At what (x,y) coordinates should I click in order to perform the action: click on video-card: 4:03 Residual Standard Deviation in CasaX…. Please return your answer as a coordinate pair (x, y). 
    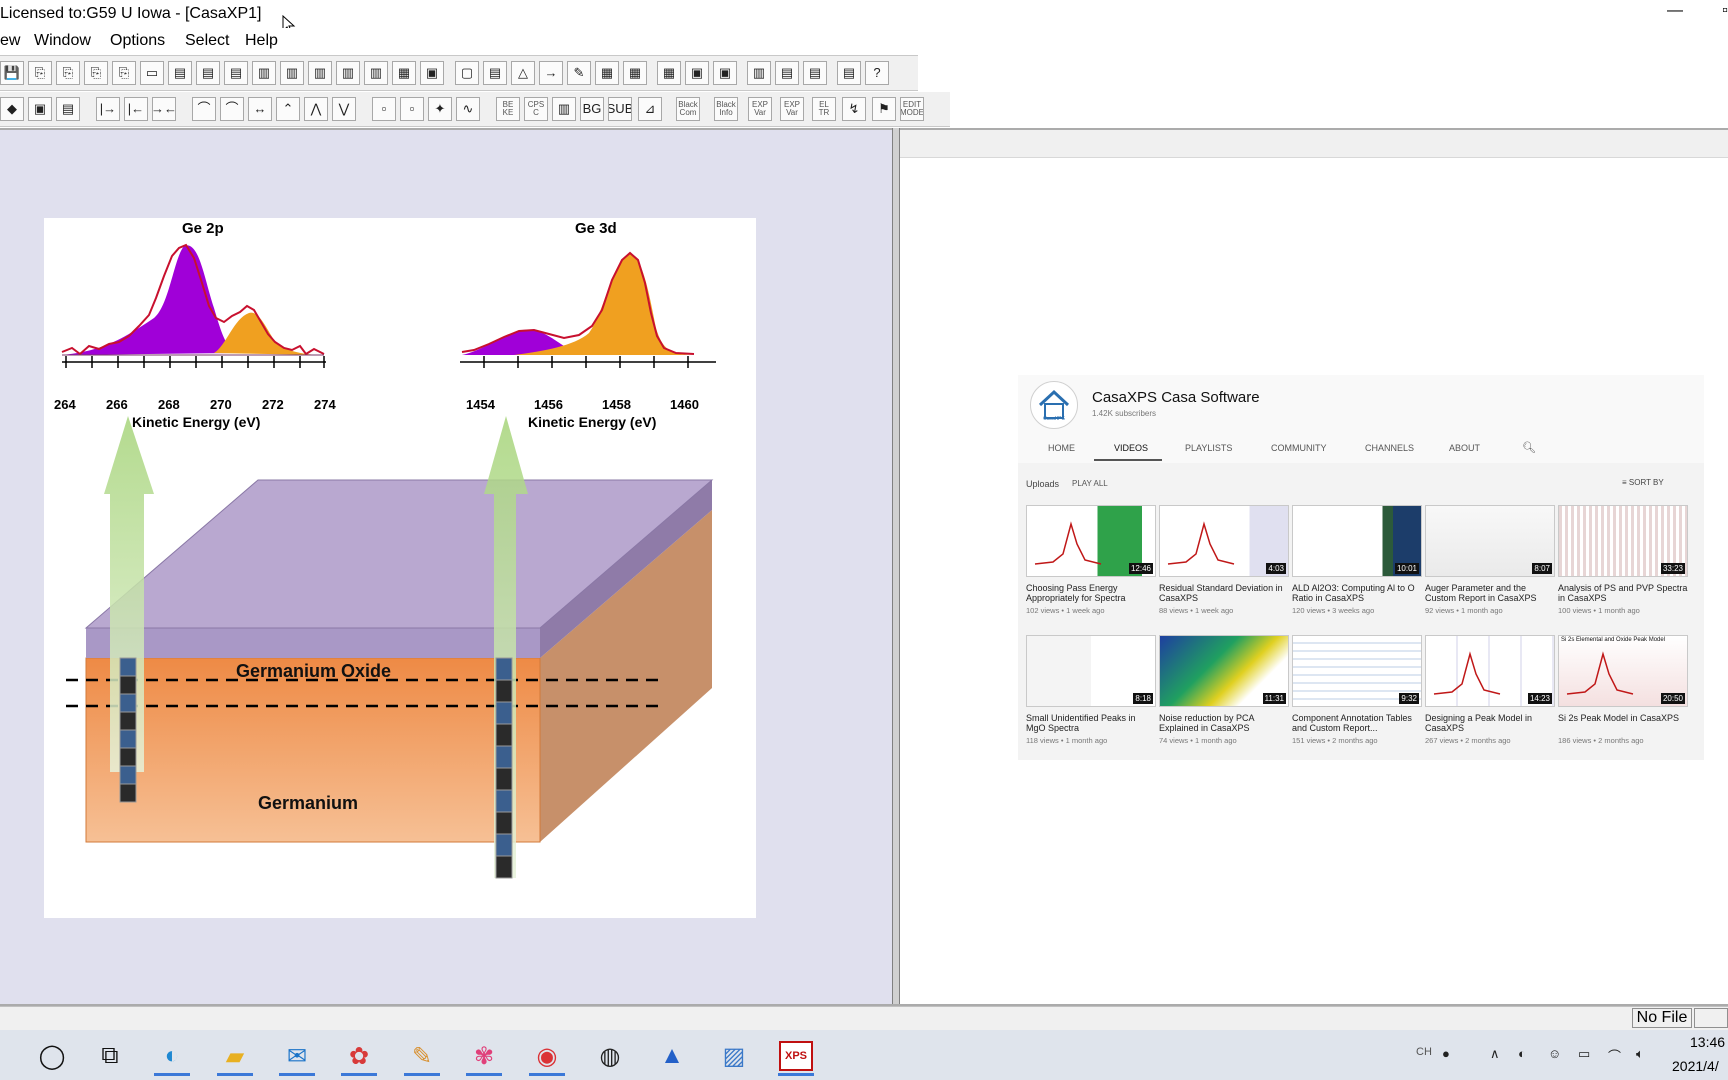
    Looking at the image, I should click on (1224, 560).